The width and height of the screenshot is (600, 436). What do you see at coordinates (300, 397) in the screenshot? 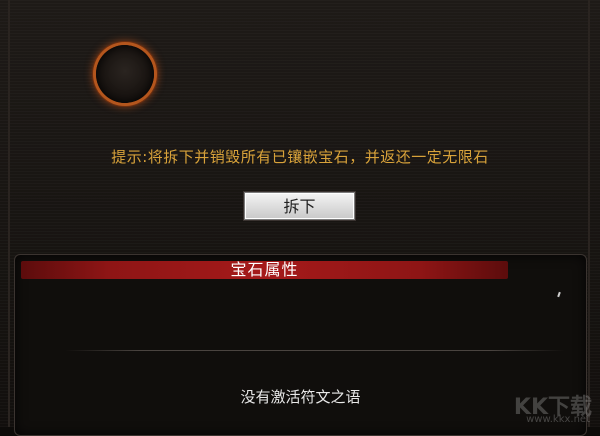
I see `no-runeword-message: 没有激活符文之语` at bounding box center [300, 397].